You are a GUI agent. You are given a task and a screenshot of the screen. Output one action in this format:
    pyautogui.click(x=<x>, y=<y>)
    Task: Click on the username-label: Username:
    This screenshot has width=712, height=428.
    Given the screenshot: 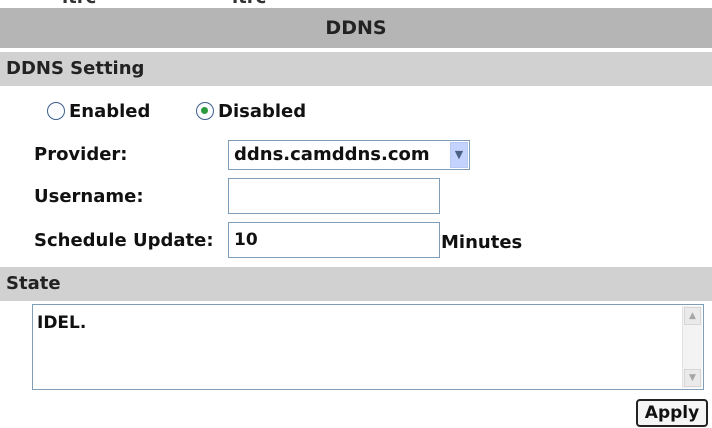 What is the action you would take?
    pyautogui.click(x=89, y=196)
    